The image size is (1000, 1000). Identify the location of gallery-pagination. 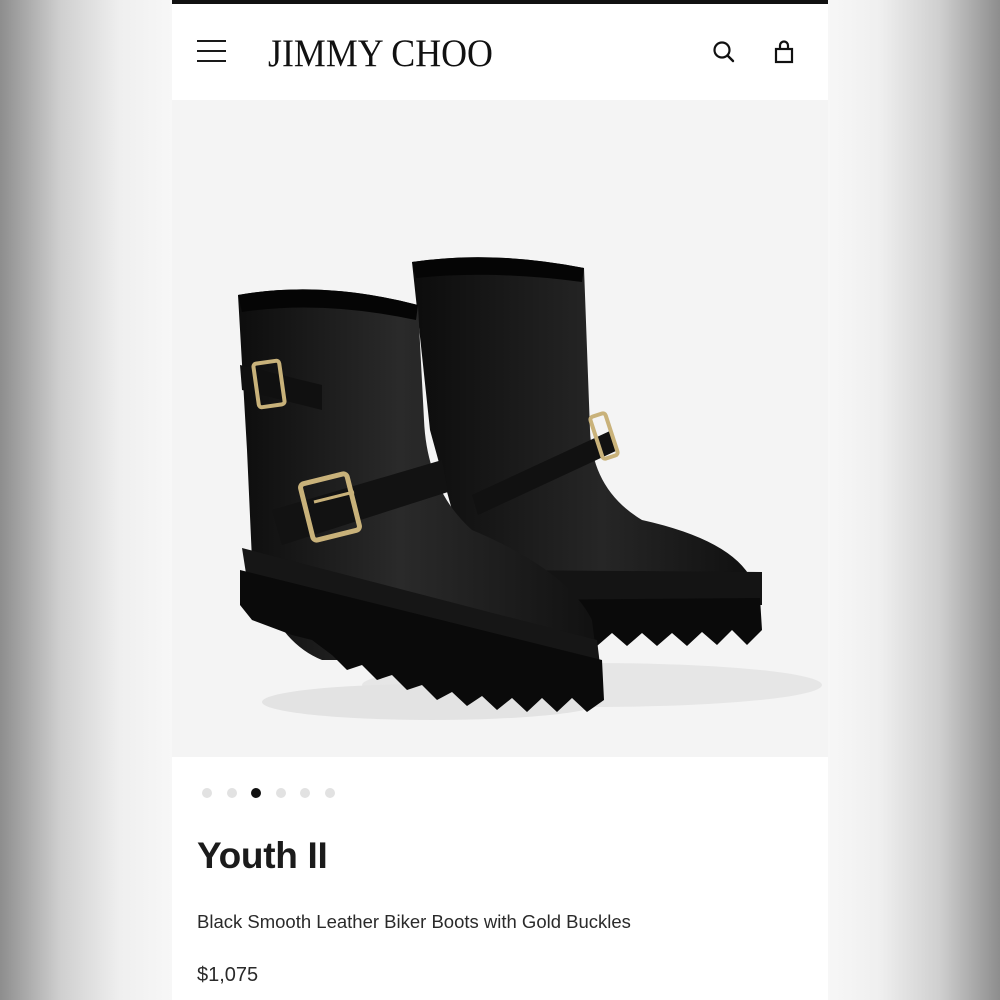
(275, 794).